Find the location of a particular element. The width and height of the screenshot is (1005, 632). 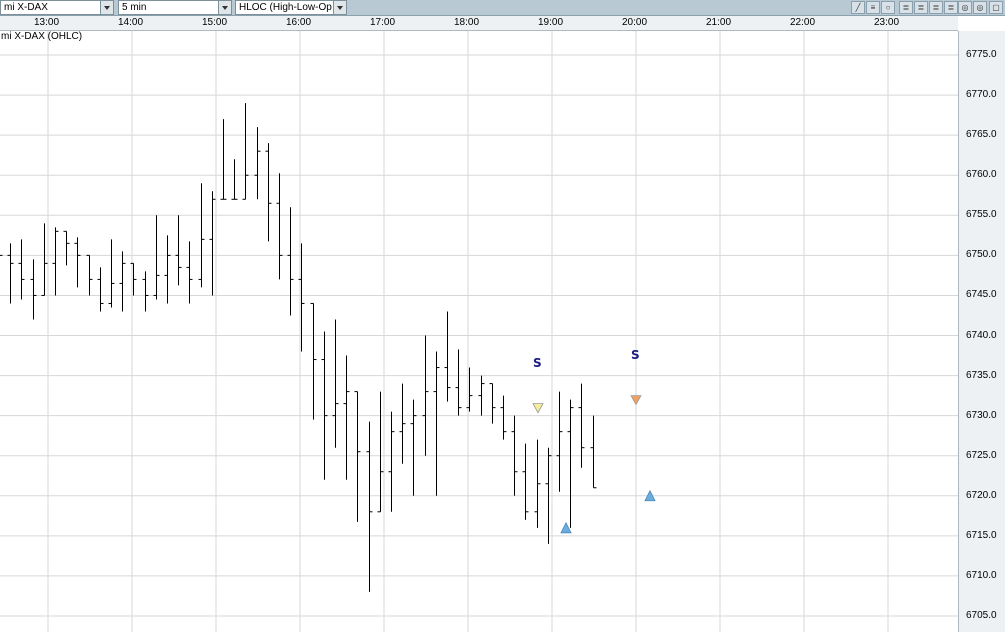

price-tick-label: 6705.0 is located at coordinates (981, 615).